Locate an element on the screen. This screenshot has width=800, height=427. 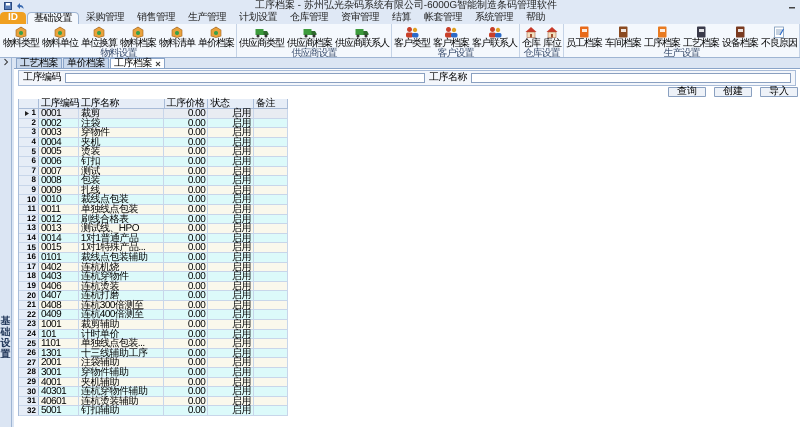
menu-tab: 销售管理 is located at coordinates (156, 18).